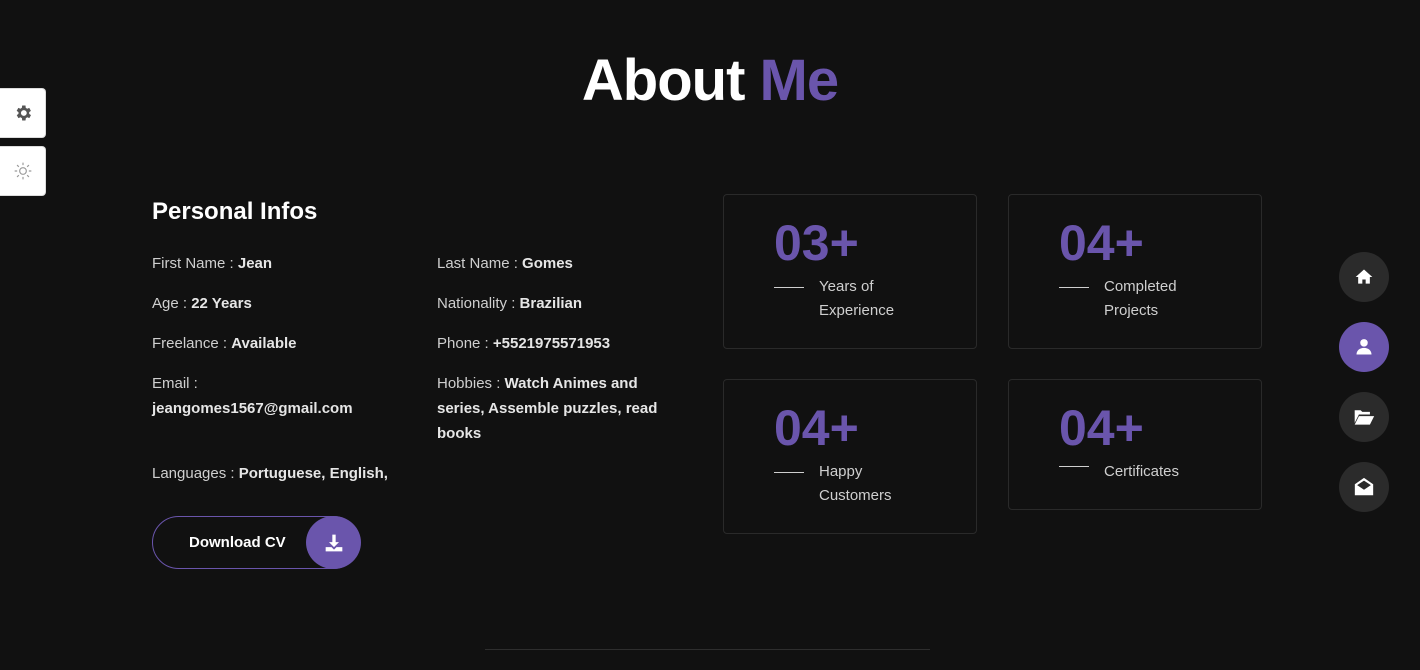 This screenshot has height=670, width=1420. Describe the element at coordinates (190, 343) in the screenshot. I see `freelance-label: Freelance :` at that location.